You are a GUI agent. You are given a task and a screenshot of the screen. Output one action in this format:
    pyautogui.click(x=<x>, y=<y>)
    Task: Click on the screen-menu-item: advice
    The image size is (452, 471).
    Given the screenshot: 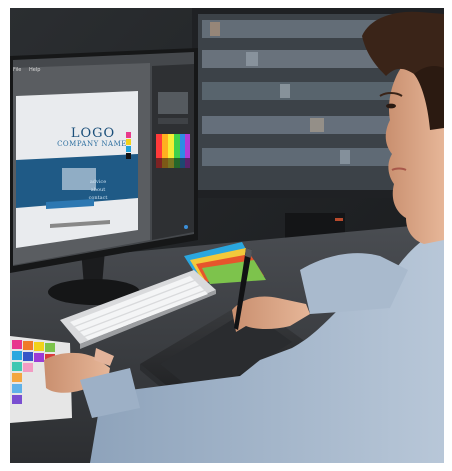 What is the action you would take?
    pyautogui.click(x=98, y=182)
    